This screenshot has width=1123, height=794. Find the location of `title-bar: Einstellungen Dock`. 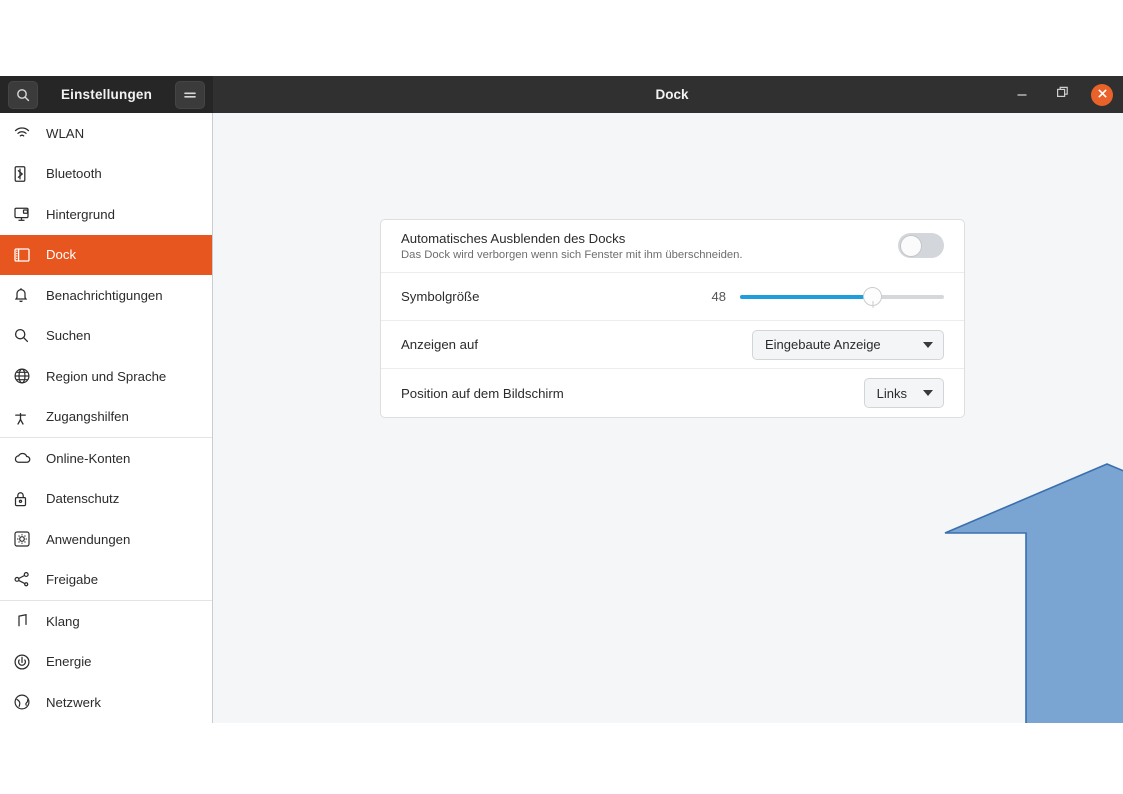

title-bar: Einstellungen Dock is located at coordinates (561, 94).